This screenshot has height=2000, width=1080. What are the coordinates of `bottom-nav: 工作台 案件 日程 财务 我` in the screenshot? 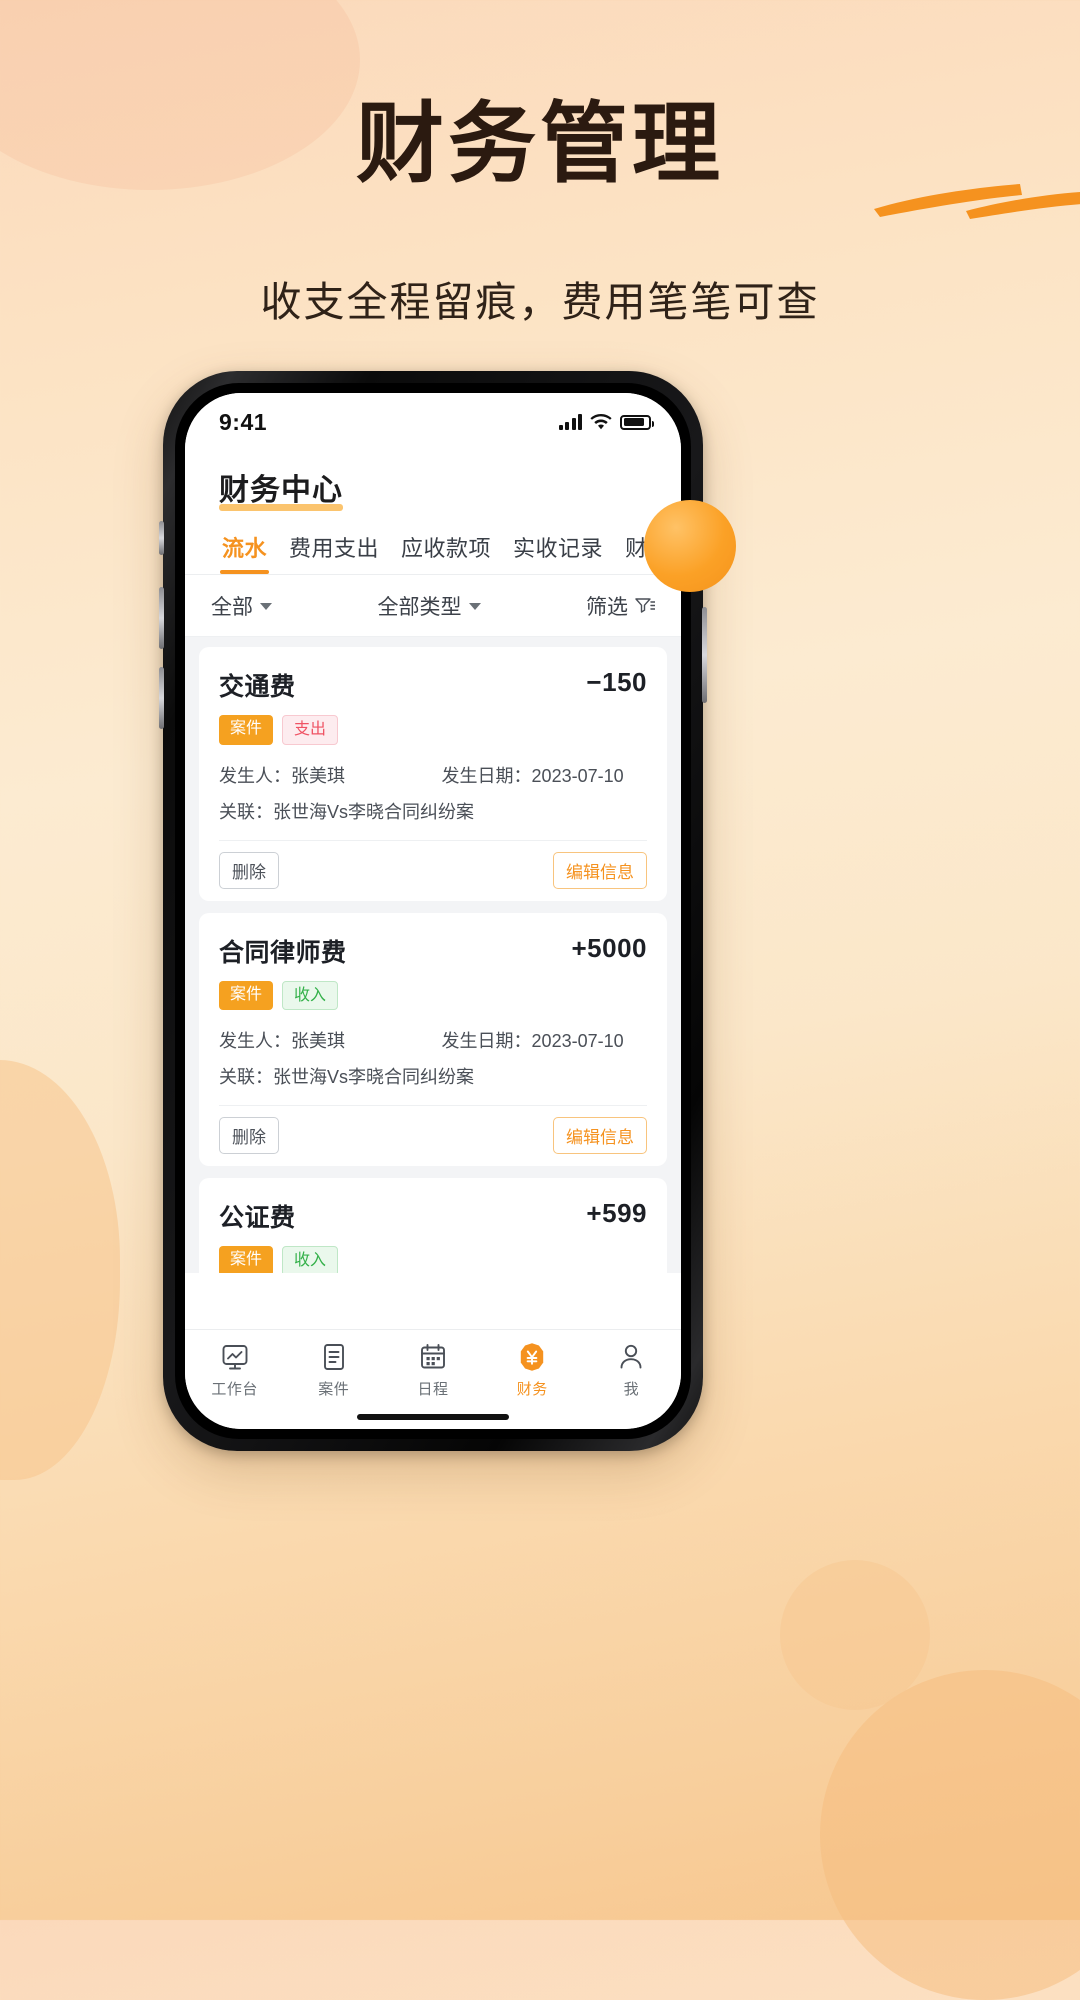 It's located at (433, 1379).